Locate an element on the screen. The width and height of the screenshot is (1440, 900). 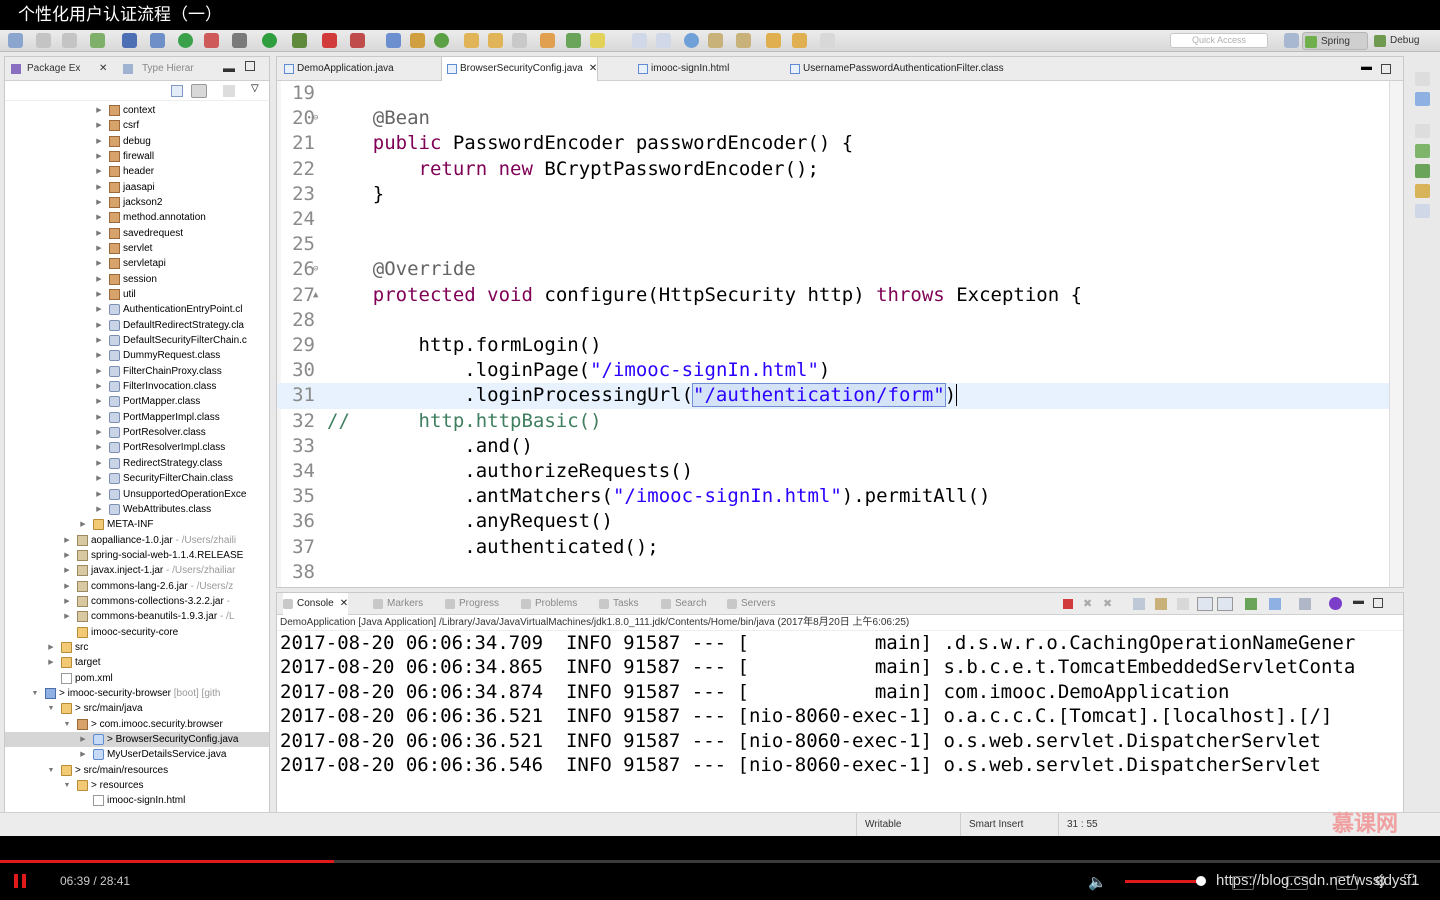
folder-open-icon is located at coordinates (471, 40).